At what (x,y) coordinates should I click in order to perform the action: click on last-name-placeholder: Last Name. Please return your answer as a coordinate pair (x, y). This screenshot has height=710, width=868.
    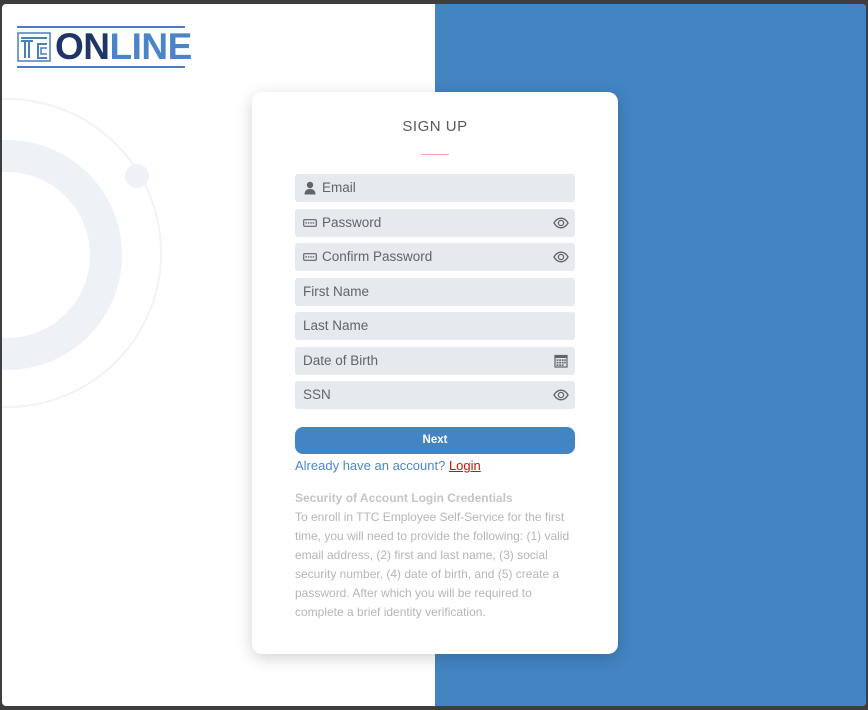
    Looking at the image, I should click on (336, 325).